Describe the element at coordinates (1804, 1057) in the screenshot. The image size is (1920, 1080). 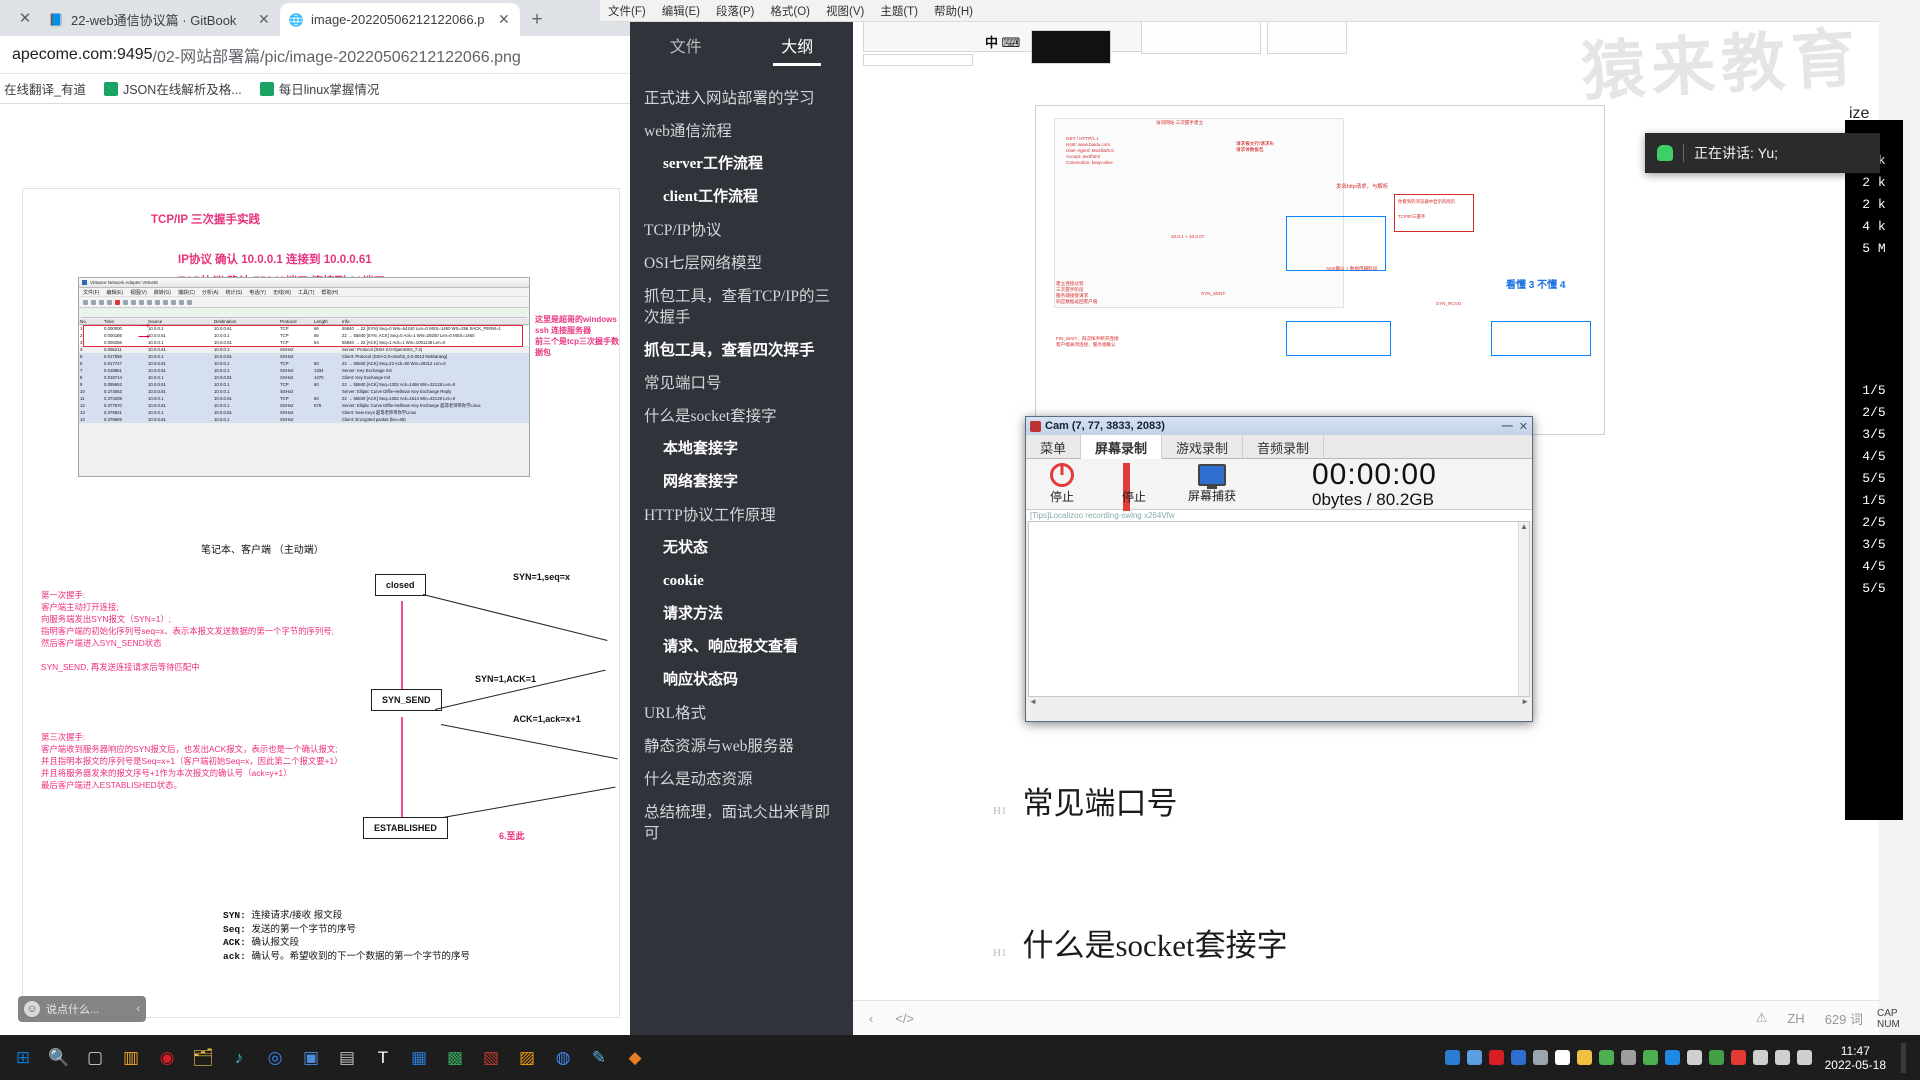
I see `volume-tray-icon` at that location.